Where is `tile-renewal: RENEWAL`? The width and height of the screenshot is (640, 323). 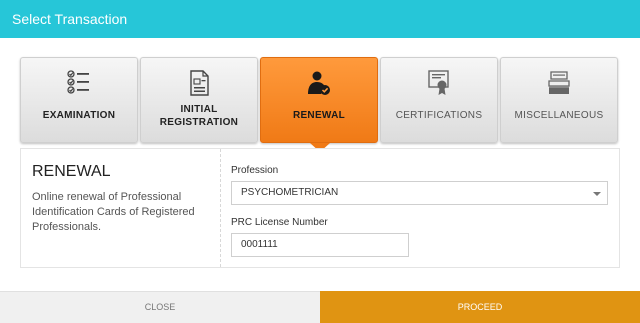 tile-renewal: RENEWAL is located at coordinates (319, 100).